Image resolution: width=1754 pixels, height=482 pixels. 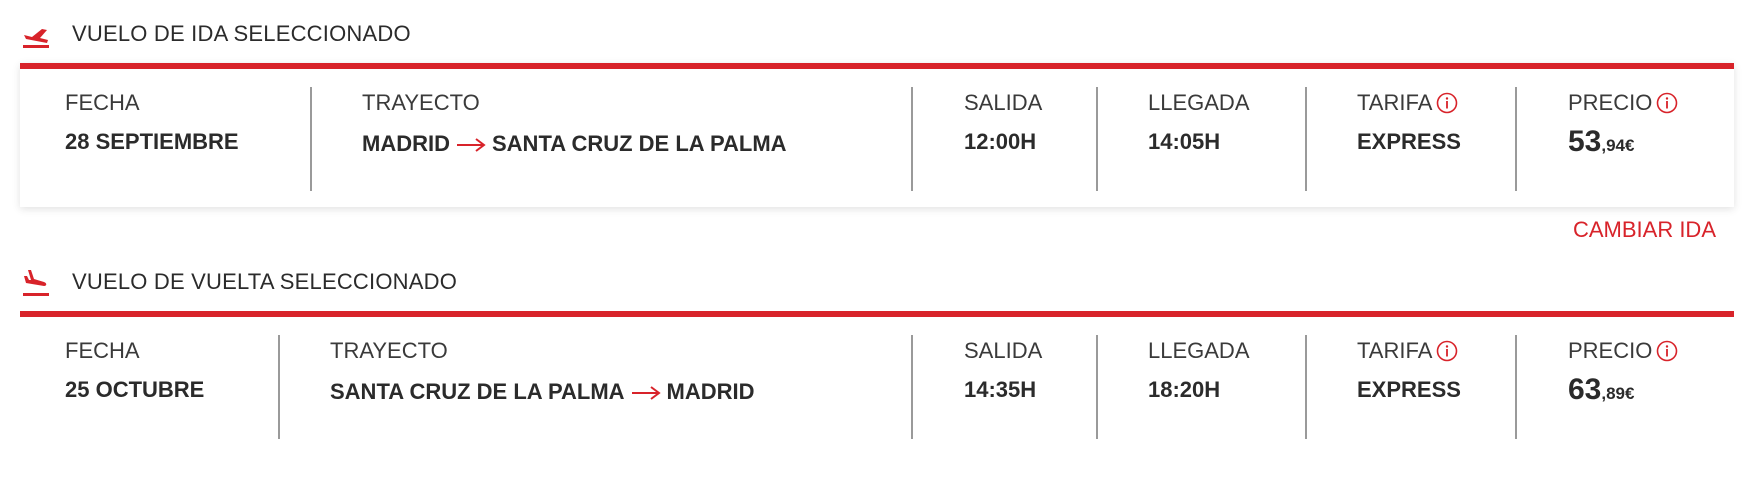 I want to click on return-title: VUELO DE VUELTA SELECCIONADO, so click(x=265, y=281).